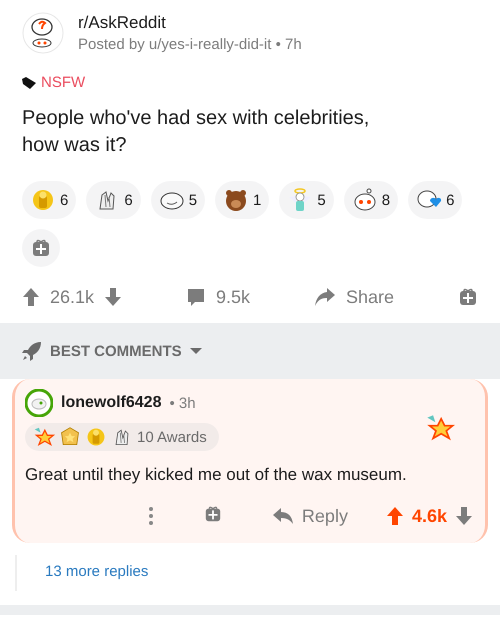 The width and height of the screenshot is (500, 633). I want to click on comments-button: 9.5k, so click(218, 297).